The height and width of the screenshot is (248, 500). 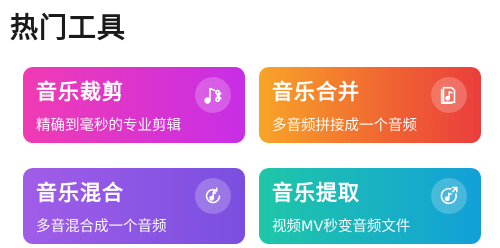 What do you see at coordinates (80, 92) in the screenshot?
I see `tool-card-title: 音乐裁剪` at bounding box center [80, 92].